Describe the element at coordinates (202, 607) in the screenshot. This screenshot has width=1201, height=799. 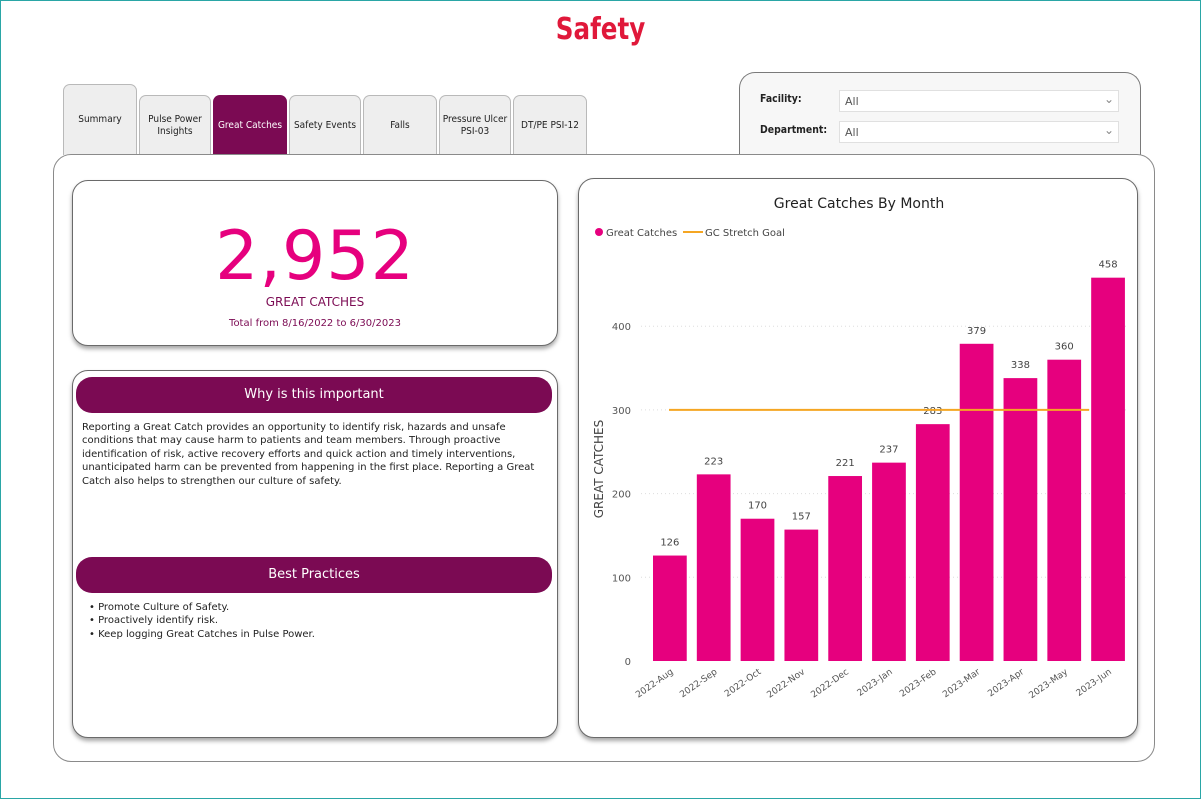
I see `list-item: Promote Culture of Safety.` at that location.